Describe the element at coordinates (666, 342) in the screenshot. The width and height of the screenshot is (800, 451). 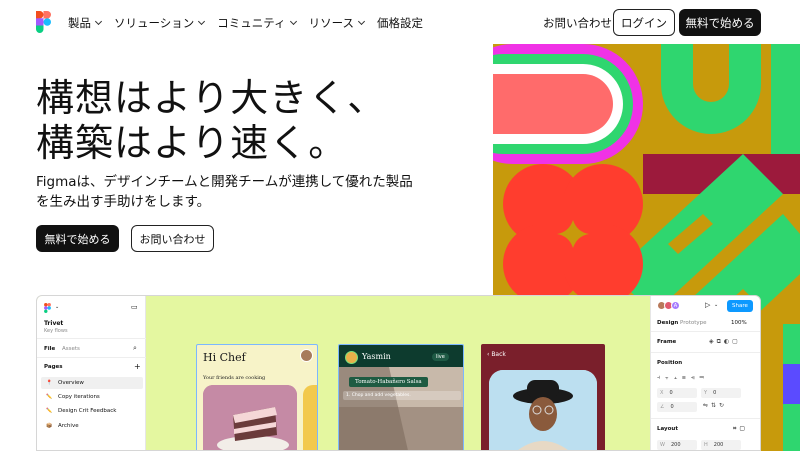
I see `frame-label: Frame` at that location.